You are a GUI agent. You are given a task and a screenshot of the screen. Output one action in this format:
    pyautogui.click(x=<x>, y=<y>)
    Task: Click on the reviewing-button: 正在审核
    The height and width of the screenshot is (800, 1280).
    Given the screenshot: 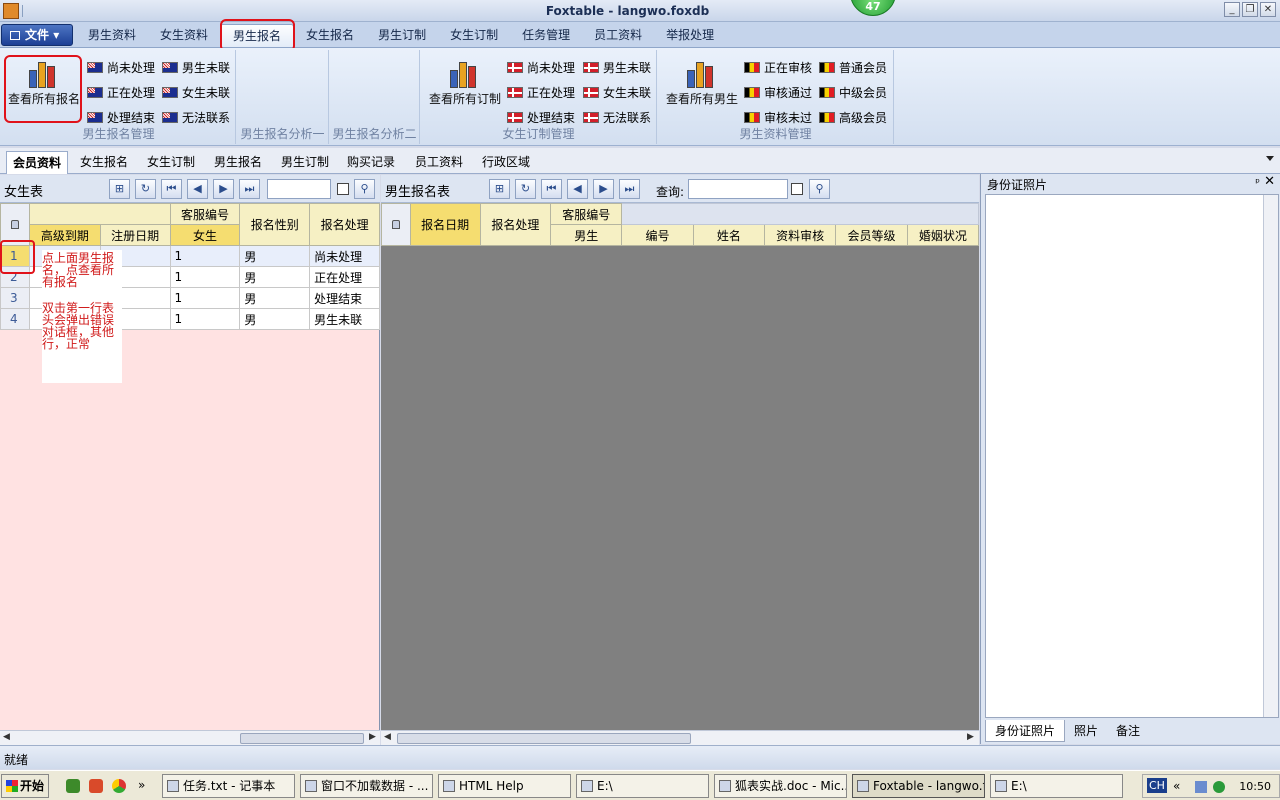 What is the action you would take?
    pyautogui.click(x=778, y=67)
    